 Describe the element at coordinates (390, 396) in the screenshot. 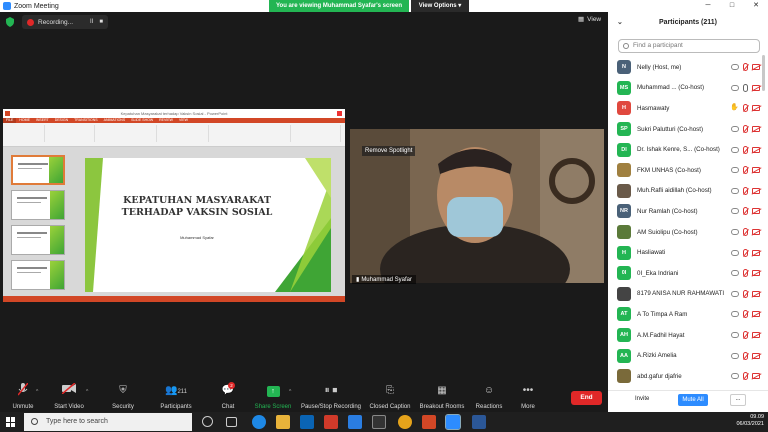

I see `closed-caption-button: ⎘ Closed Caption` at that location.